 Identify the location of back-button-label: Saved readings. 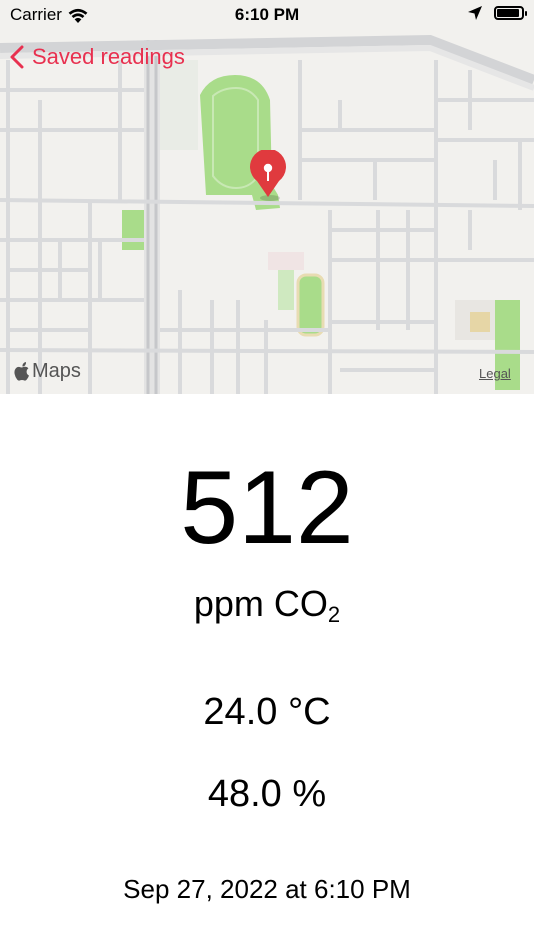
(108, 56).